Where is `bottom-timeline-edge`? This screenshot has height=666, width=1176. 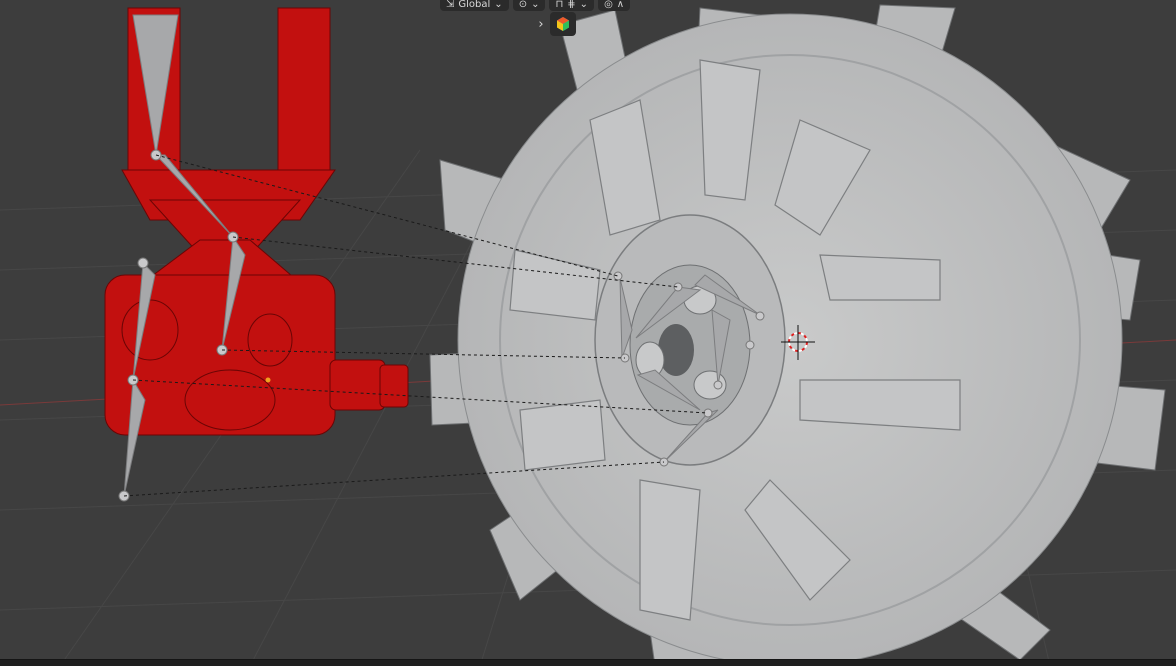
bottom-timeline-edge is located at coordinates (588, 662).